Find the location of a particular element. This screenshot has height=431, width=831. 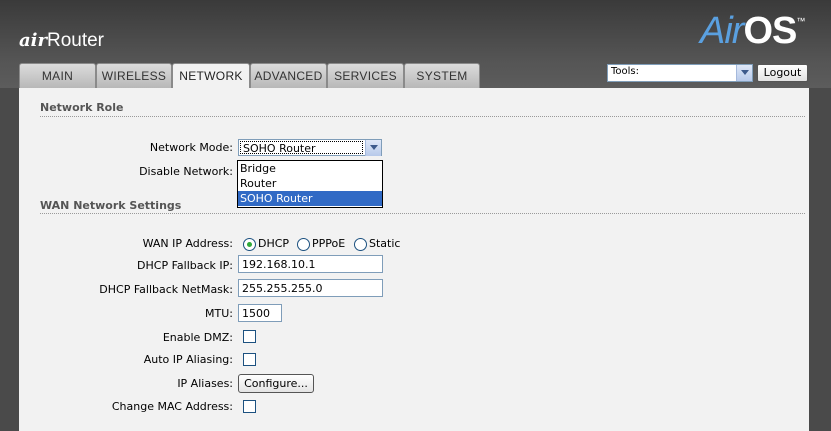

section-title-network-role: Network Role is located at coordinates (82, 107).